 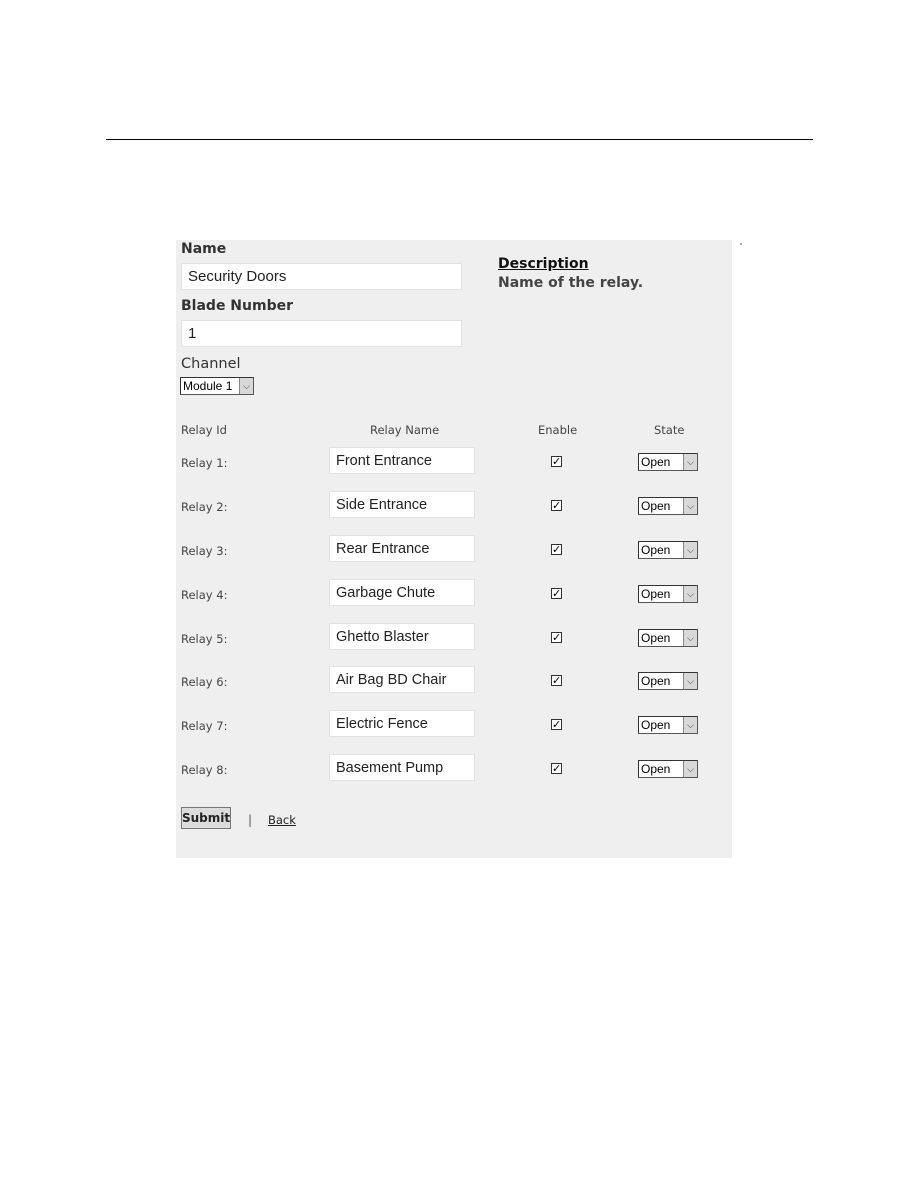 What do you see at coordinates (204, 551) in the screenshot?
I see `relay-id: Relay 3:` at bounding box center [204, 551].